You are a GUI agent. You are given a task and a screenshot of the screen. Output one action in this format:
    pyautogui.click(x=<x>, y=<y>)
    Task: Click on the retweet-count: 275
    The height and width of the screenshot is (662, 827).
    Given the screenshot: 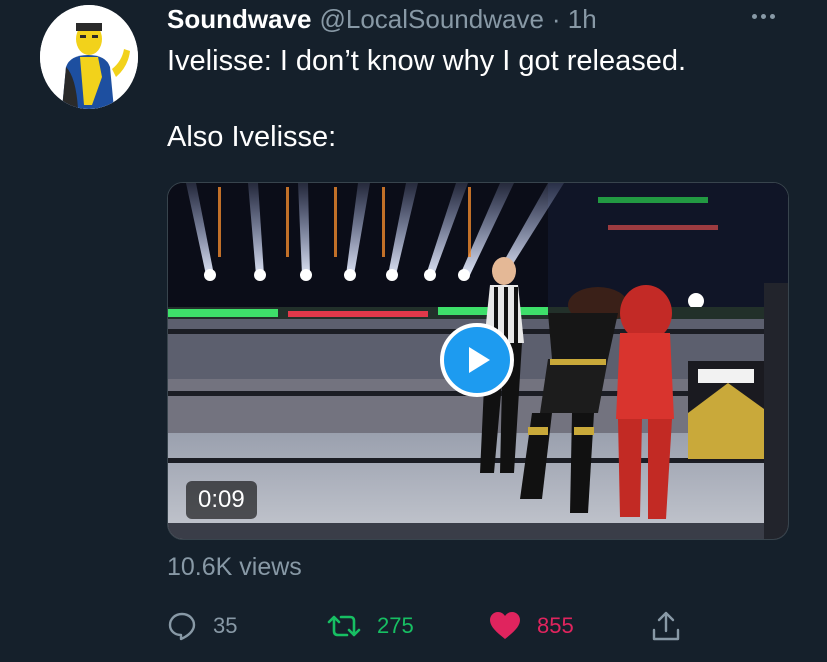 What is the action you would take?
    pyautogui.click(x=395, y=625)
    